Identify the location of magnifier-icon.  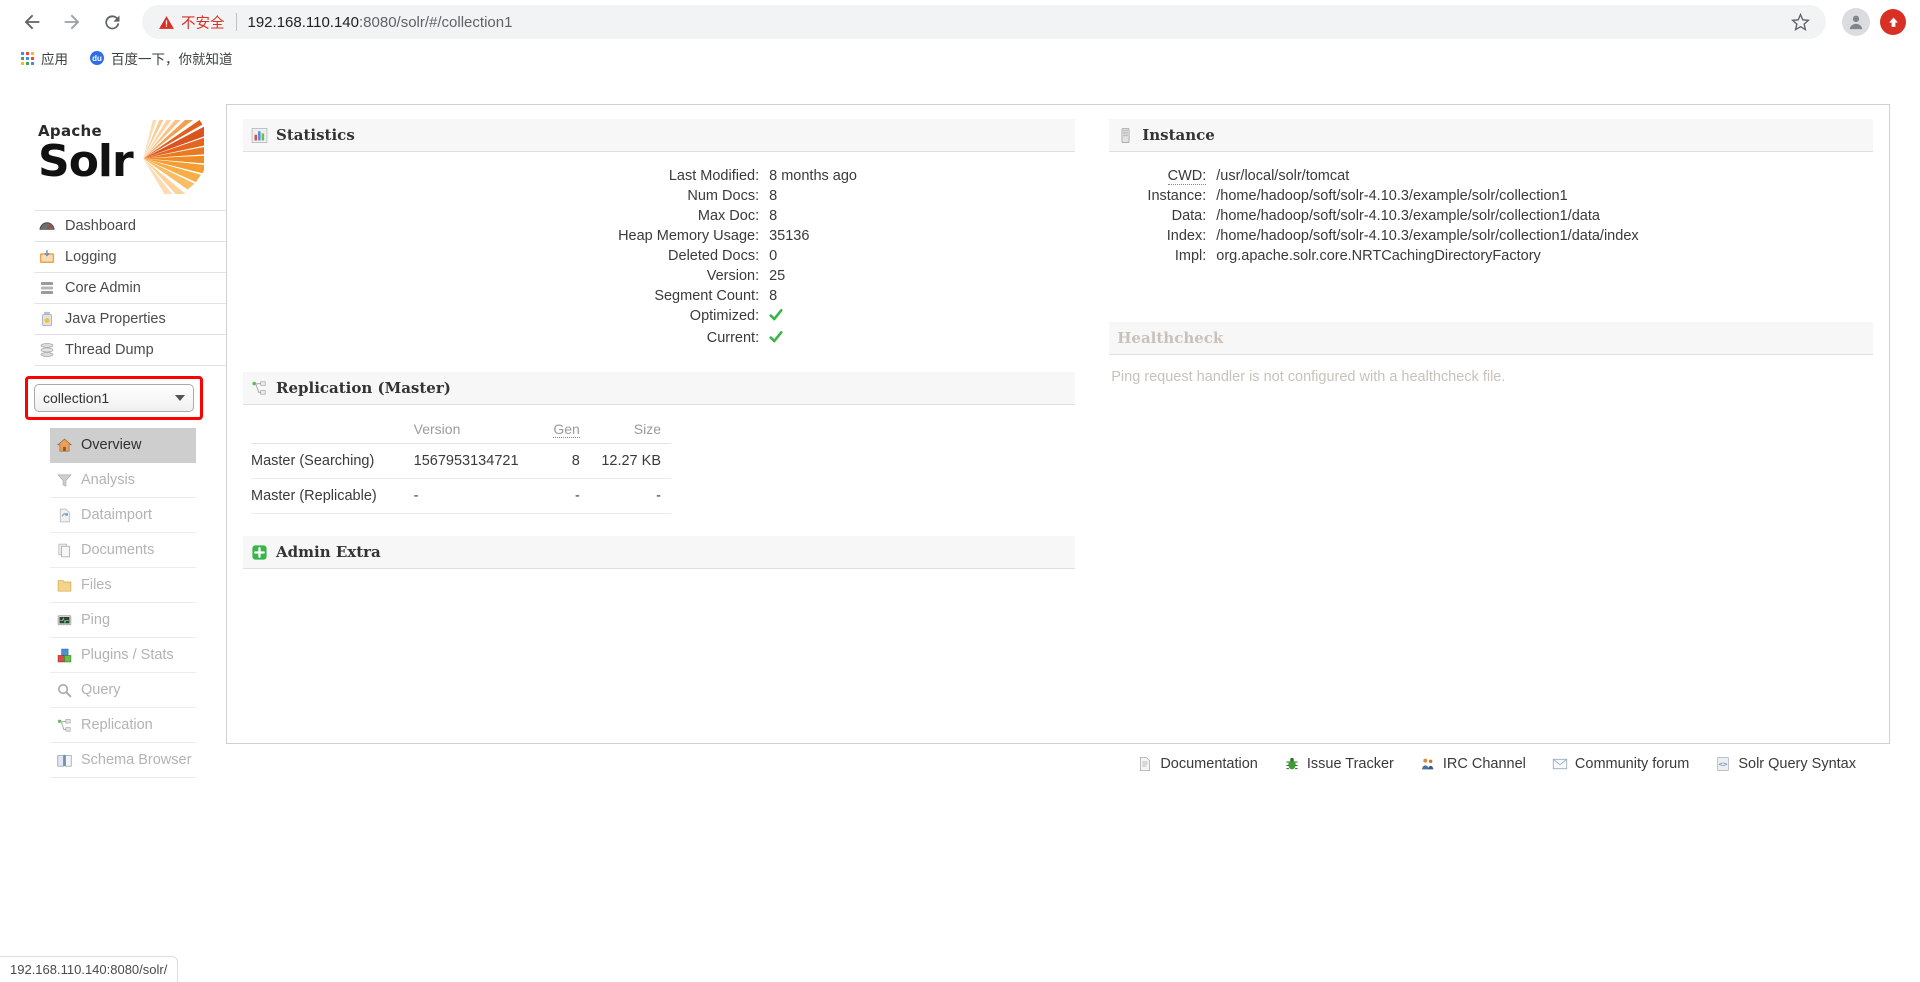
(65, 690).